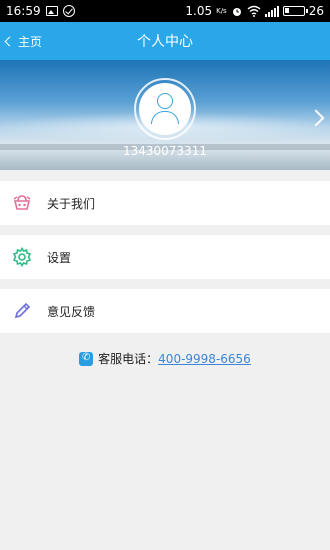  Describe the element at coordinates (165, 311) in the screenshot. I see `menu-item-feedback: 意见反馈` at that location.